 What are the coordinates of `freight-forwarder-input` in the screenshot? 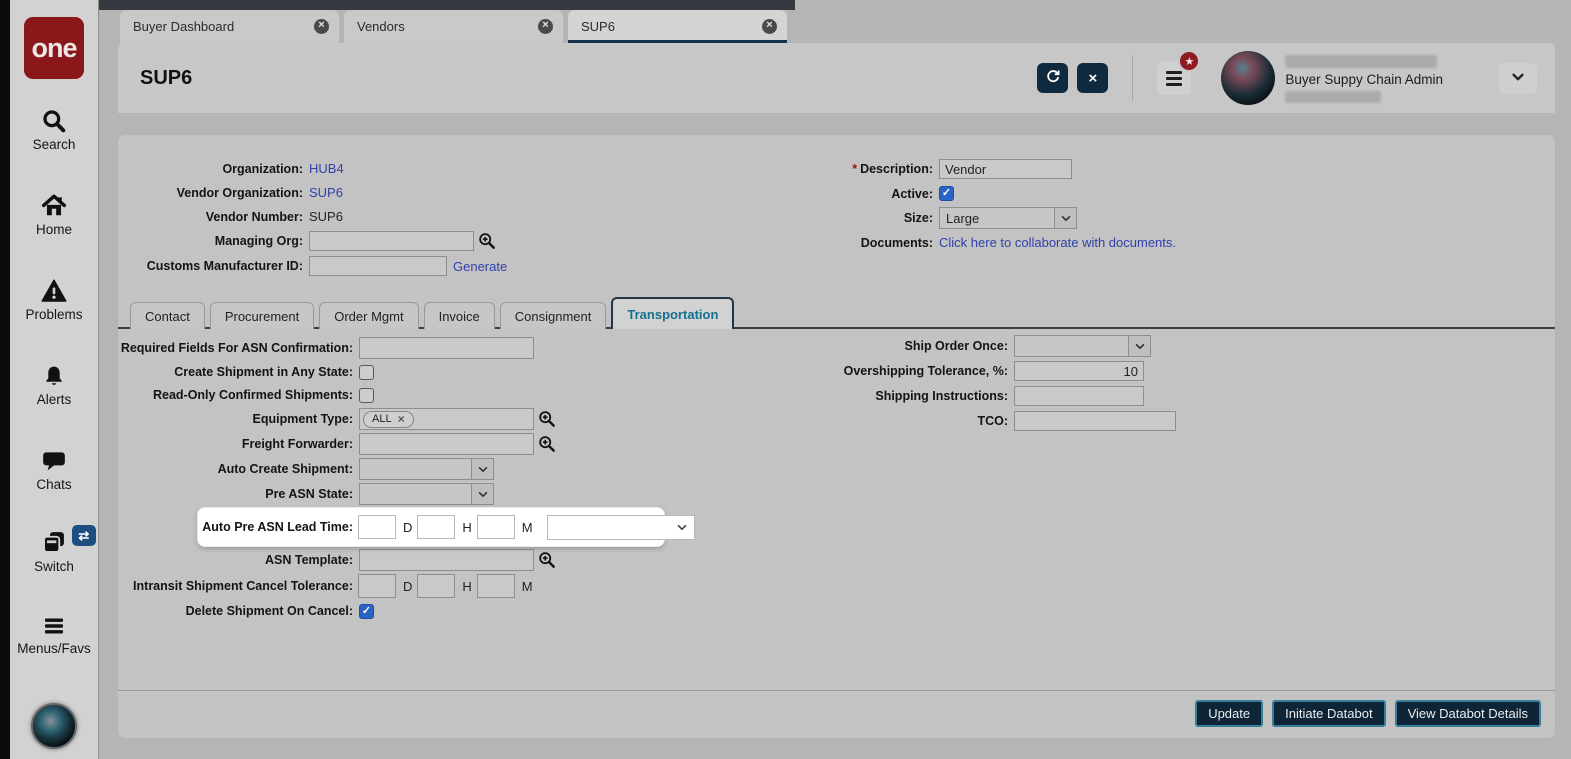 It's located at (446, 444).